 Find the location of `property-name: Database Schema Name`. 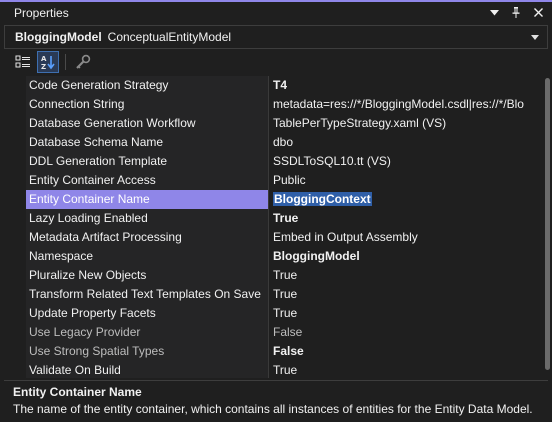

property-name: Database Schema Name is located at coordinates (147, 142).